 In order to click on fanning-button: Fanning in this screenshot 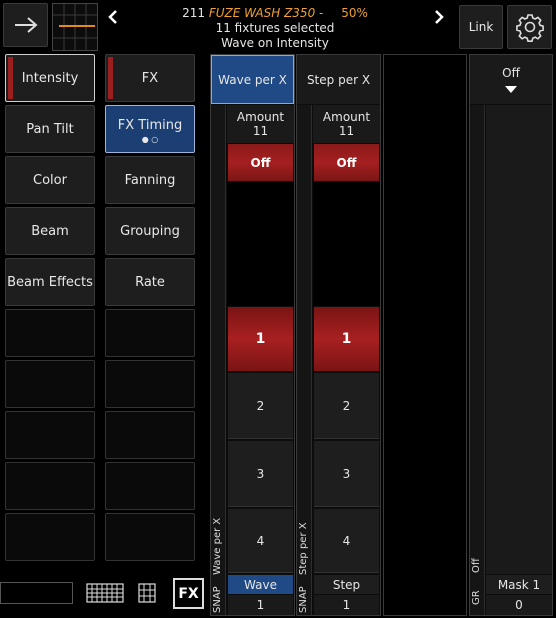, I will do `click(150, 180)`.